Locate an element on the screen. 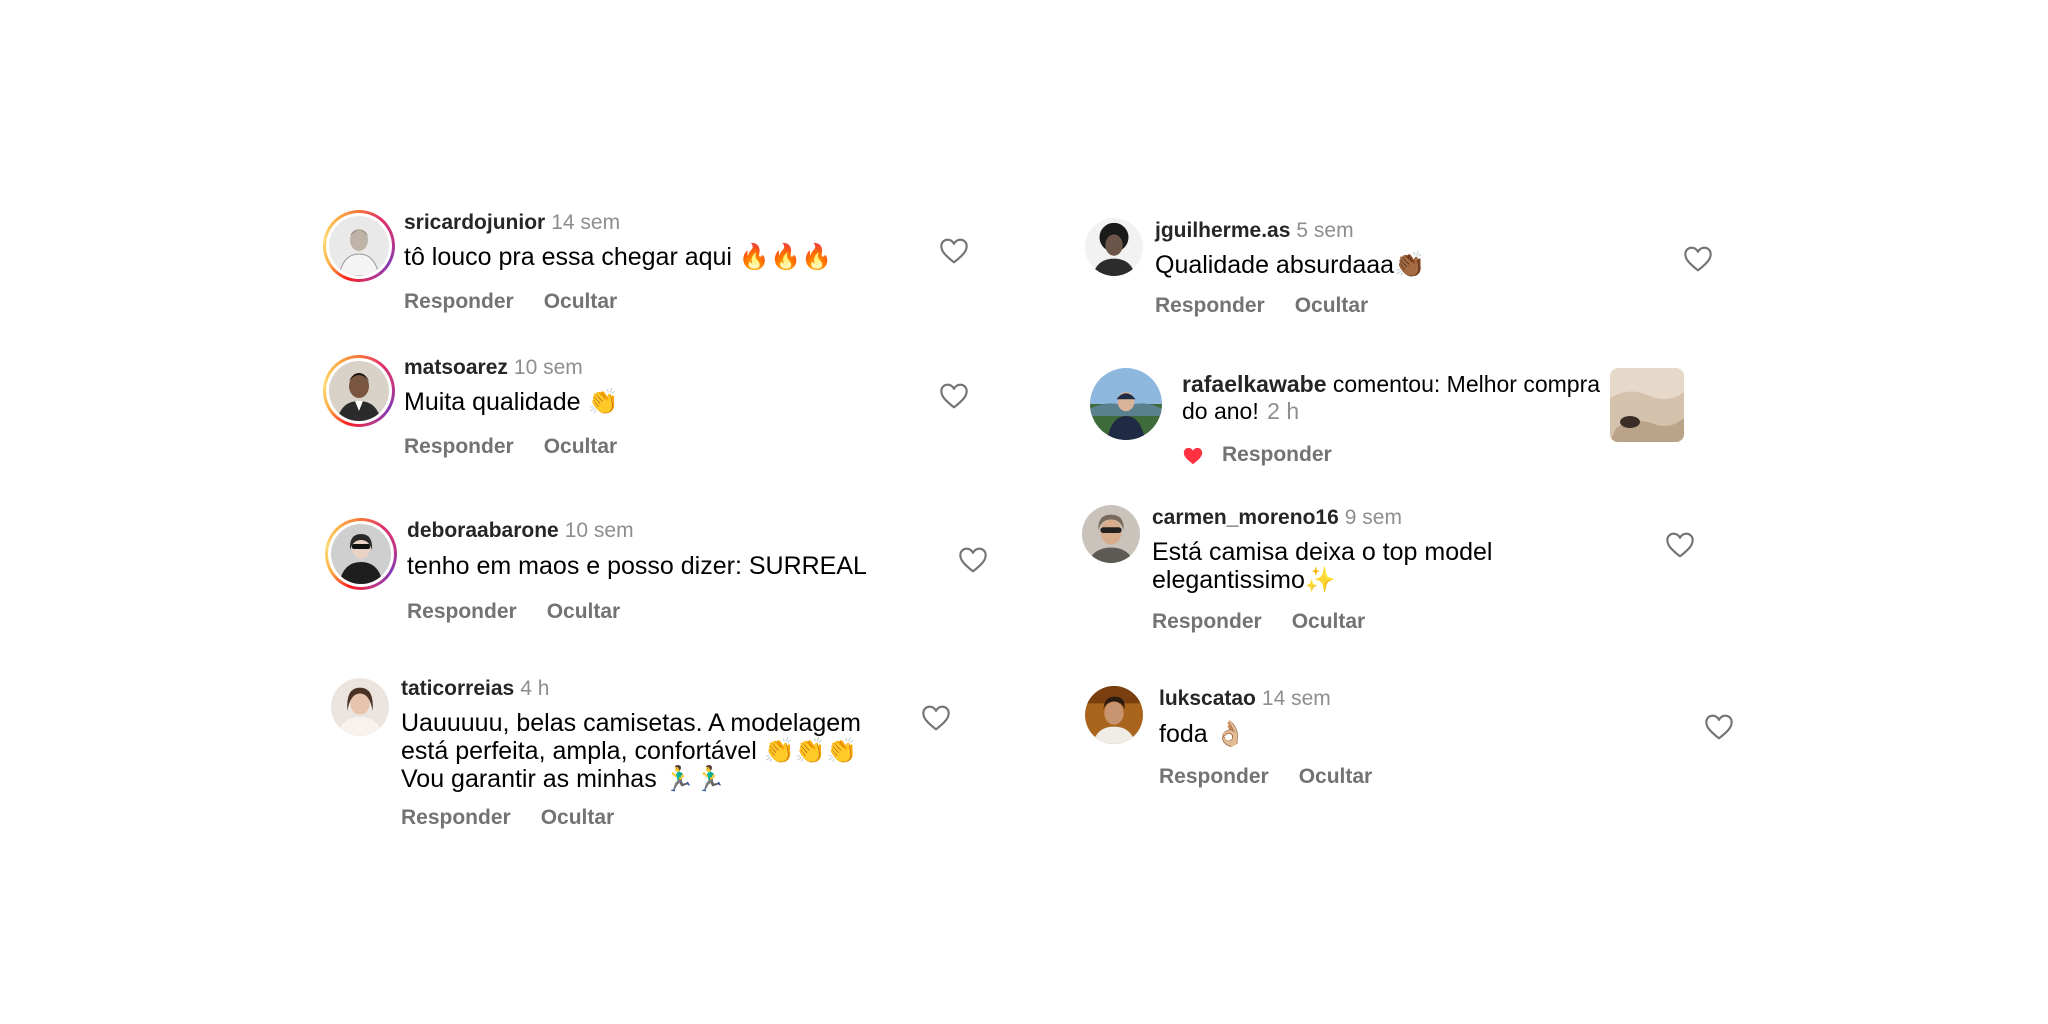 Image resolution: width=2048 pixels, height=1024 pixels. comment-header: deboraabarone 10 sem is located at coordinates (520, 531).